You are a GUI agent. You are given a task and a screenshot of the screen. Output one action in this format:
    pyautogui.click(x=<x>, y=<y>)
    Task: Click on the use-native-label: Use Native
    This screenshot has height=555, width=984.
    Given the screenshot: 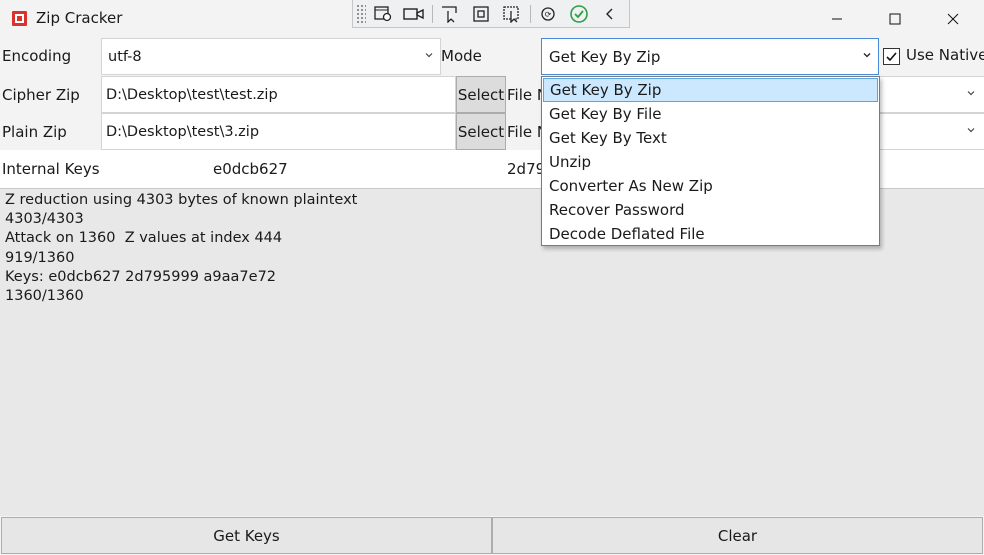 What is the action you would take?
    pyautogui.click(x=945, y=55)
    